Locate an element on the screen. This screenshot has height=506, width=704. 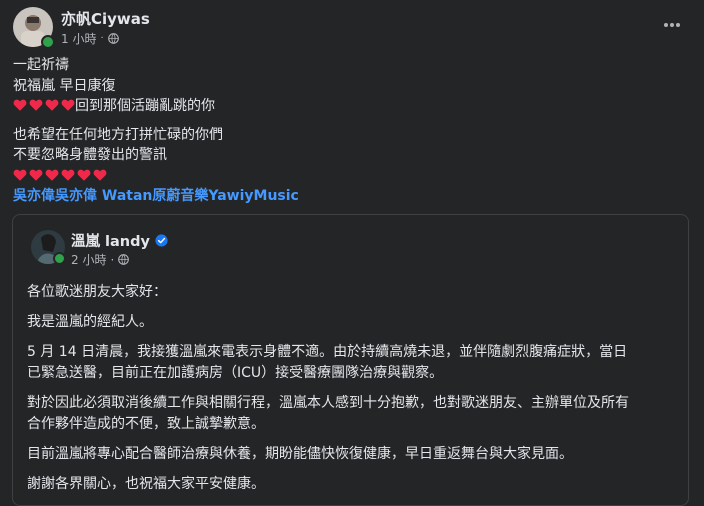
post-time: 1 小時 is located at coordinates (78, 38).